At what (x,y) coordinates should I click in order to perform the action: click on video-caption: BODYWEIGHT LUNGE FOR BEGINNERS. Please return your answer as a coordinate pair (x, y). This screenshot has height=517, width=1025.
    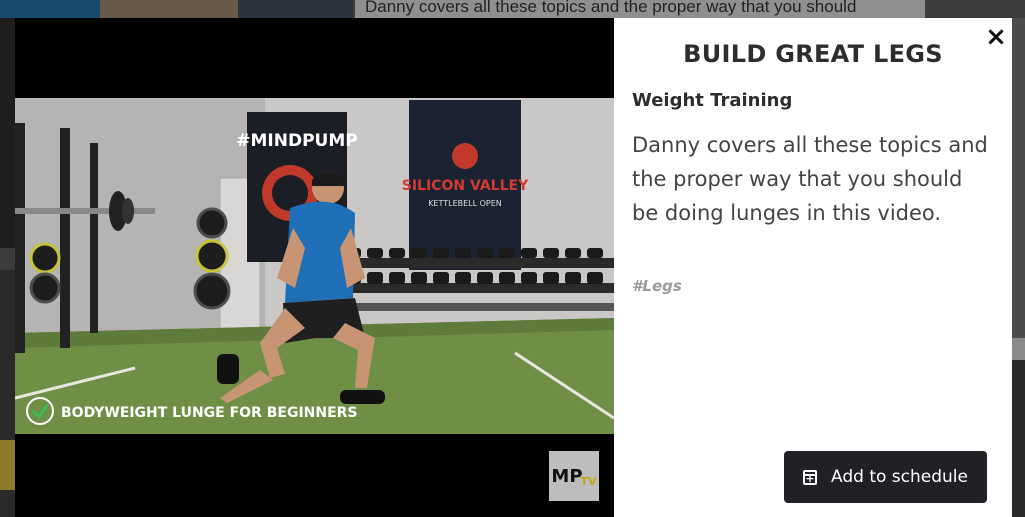
    Looking at the image, I should click on (209, 413).